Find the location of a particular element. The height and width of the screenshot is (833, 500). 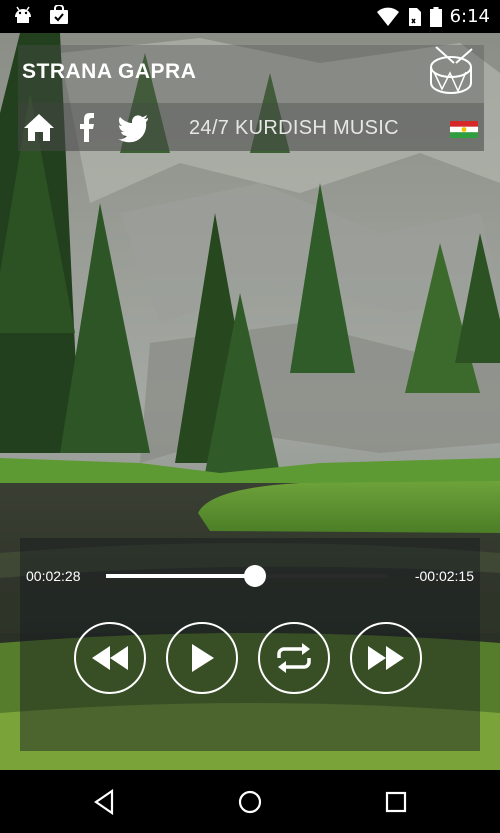

wifi-icon is located at coordinates (387, 16).